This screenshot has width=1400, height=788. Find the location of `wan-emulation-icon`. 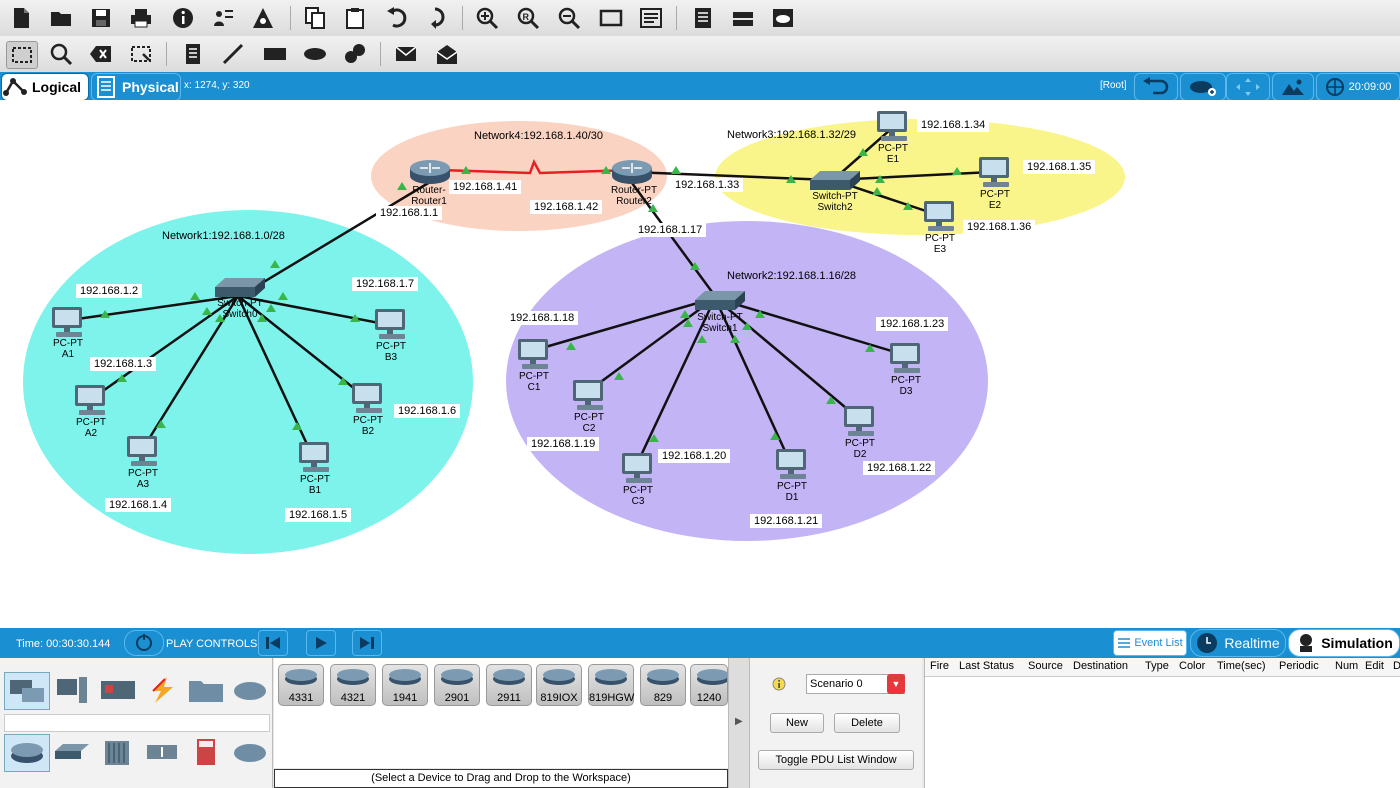

wan-emulation-icon is located at coordinates (250, 752).